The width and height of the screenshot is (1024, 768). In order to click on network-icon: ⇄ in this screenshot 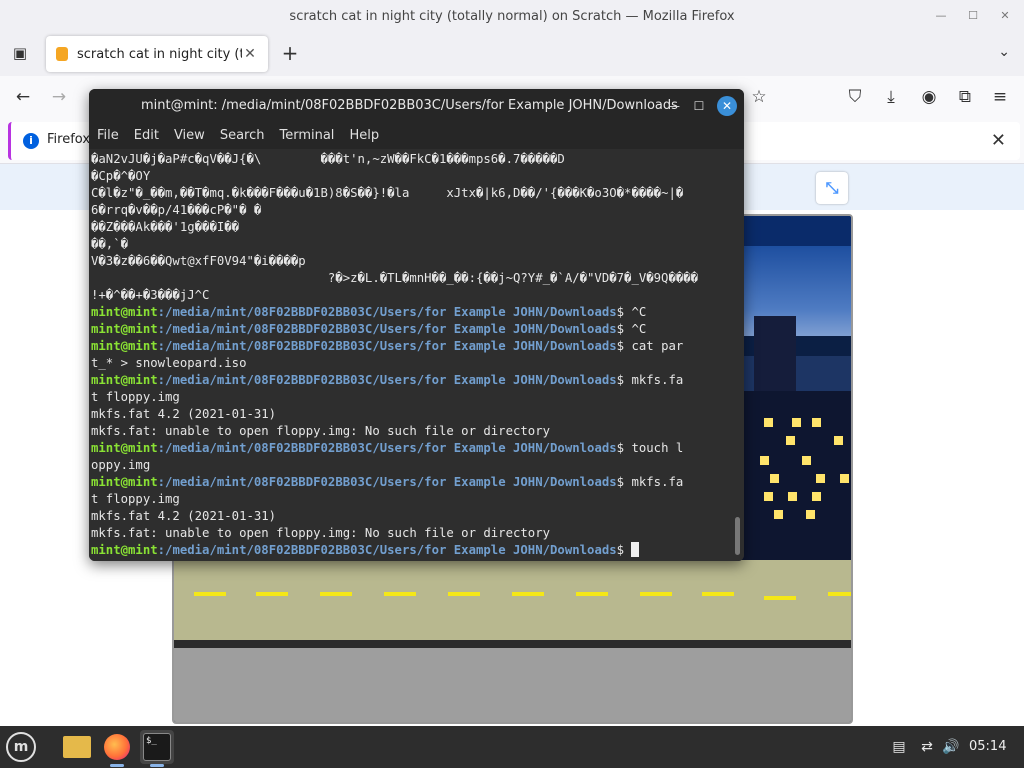, I will do `click(927, 747)`.